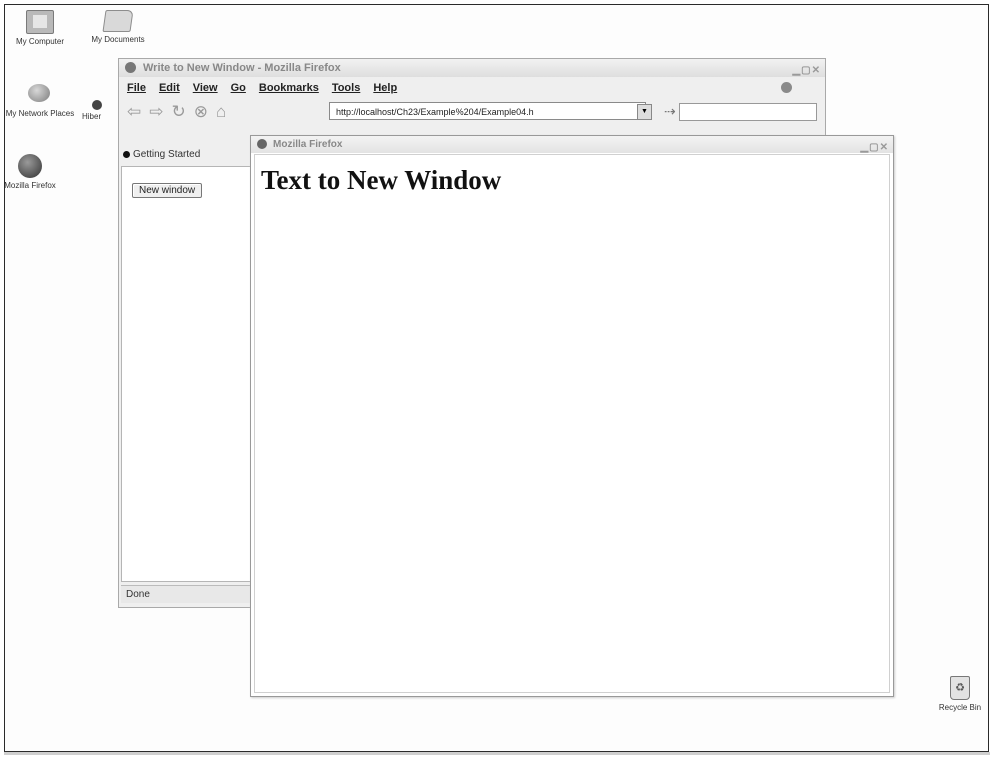 The image size is (995, 759). What do you see at coordinates (97, 105) in the screenshot?
I see `network-folder-icon` at bounding box center [97, 105].